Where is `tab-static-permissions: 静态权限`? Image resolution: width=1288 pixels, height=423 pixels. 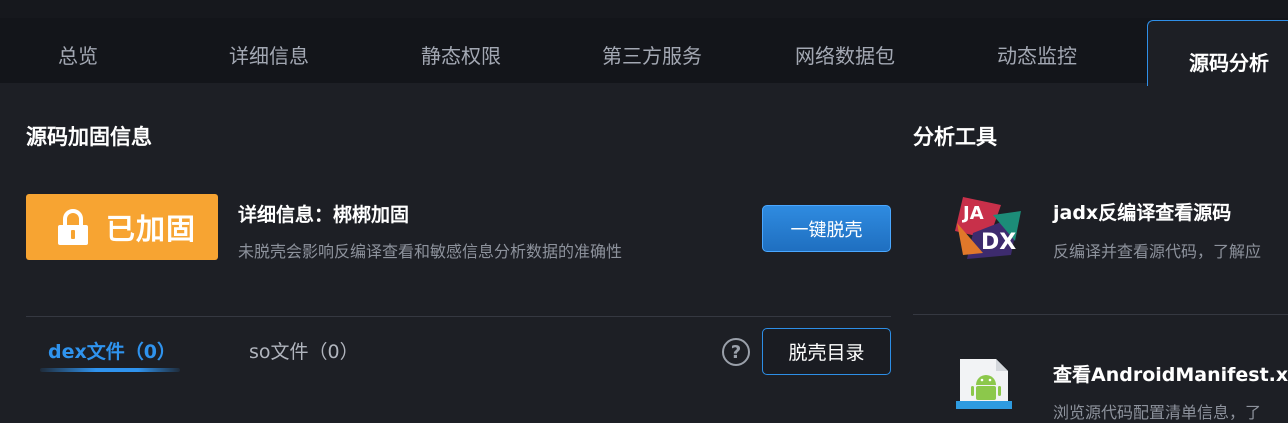 tab-static-permissions: 静态权限 is located at coordinates (461, 54).